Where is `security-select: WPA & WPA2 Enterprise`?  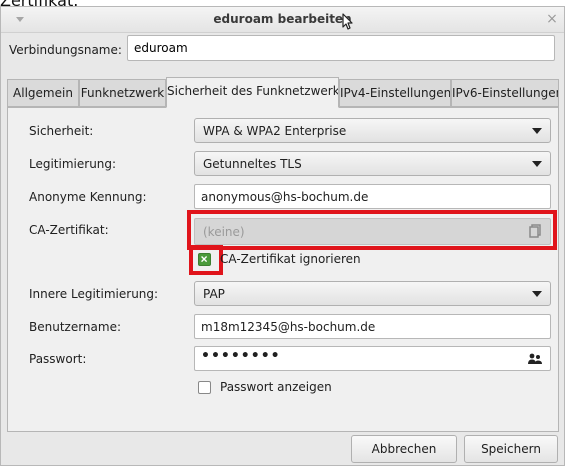 security-select: WPA & WPA2 Enterprise is located at coordinates (372, 130).